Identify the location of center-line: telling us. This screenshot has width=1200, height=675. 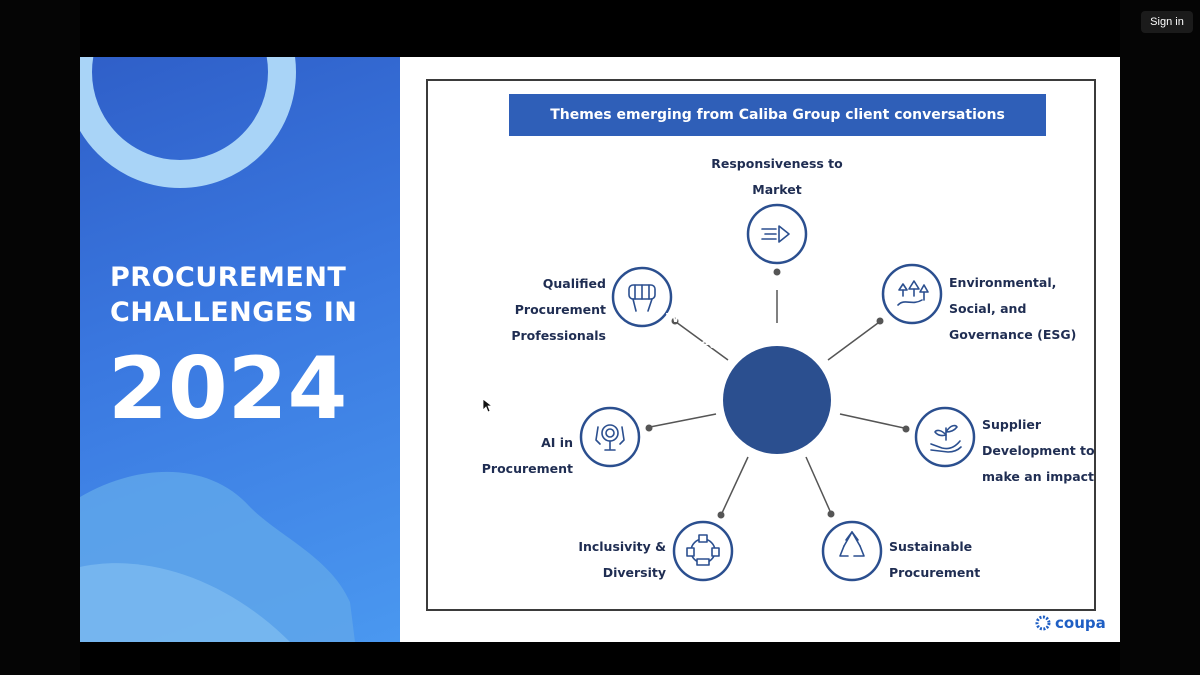
(698, 369).